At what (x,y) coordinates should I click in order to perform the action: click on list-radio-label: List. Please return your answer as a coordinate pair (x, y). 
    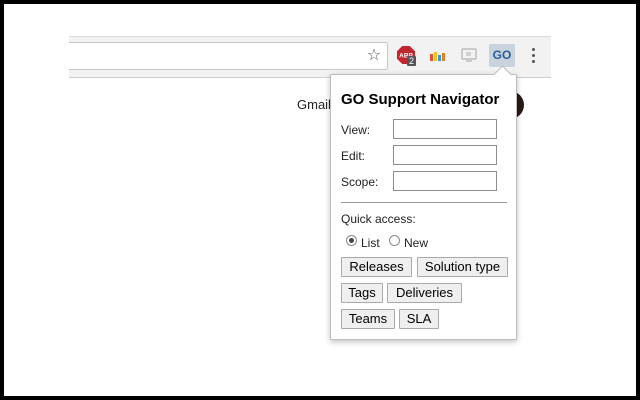
    Looking at the image, I should click on (370, 243).